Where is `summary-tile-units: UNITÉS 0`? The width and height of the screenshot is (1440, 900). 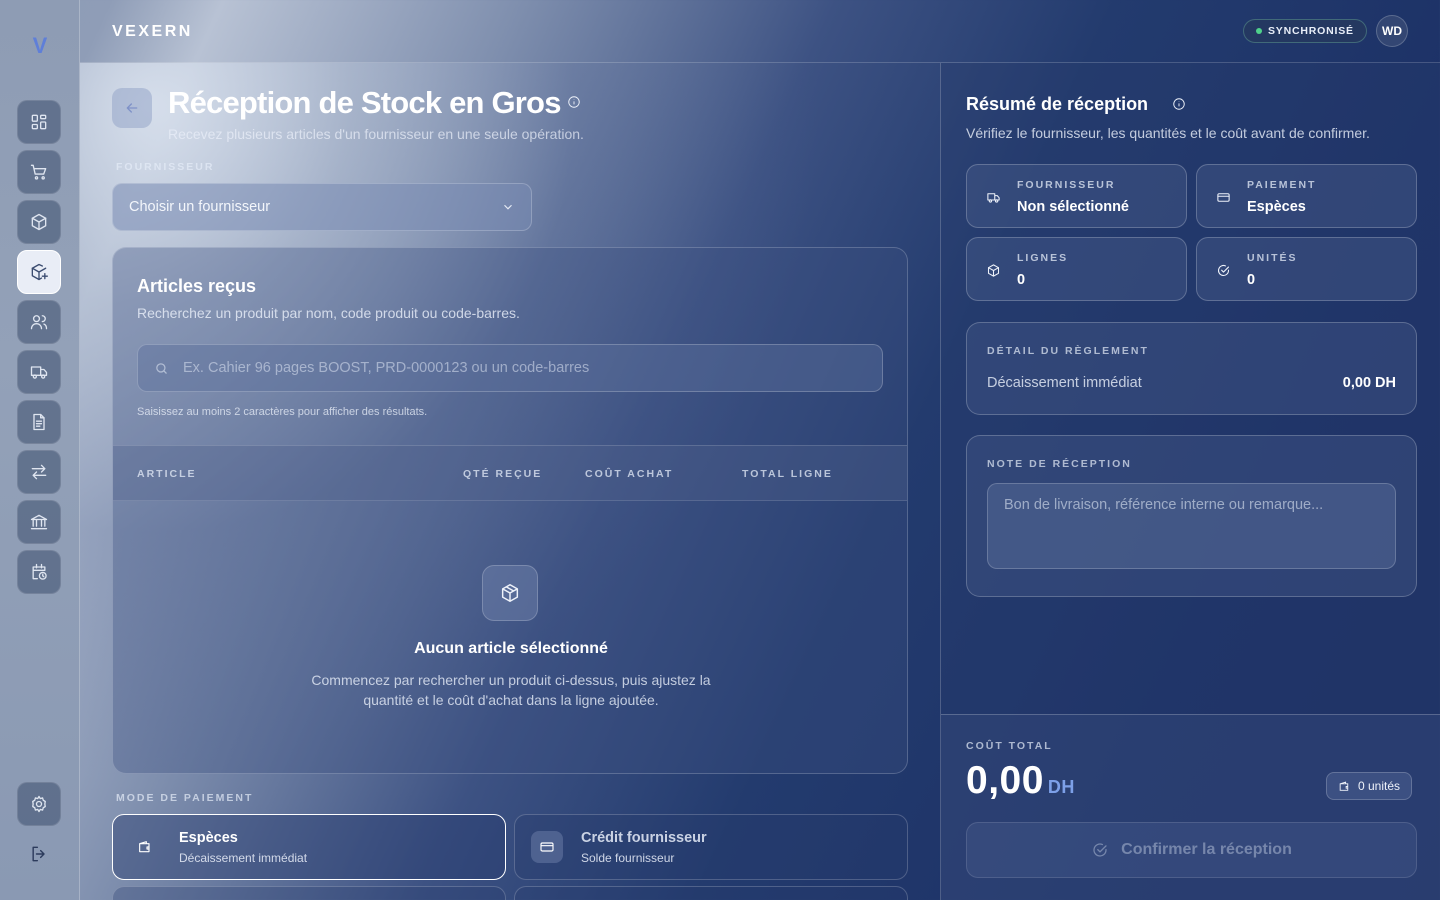
summary-tile-units: UNITÉS 0 is located at coordinates (1306, 269).